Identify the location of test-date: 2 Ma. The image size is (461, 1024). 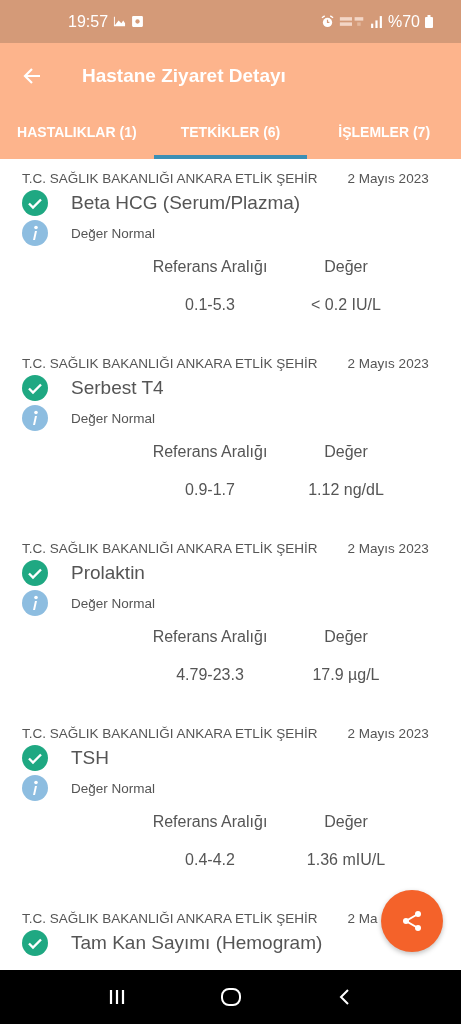
(362, 918).